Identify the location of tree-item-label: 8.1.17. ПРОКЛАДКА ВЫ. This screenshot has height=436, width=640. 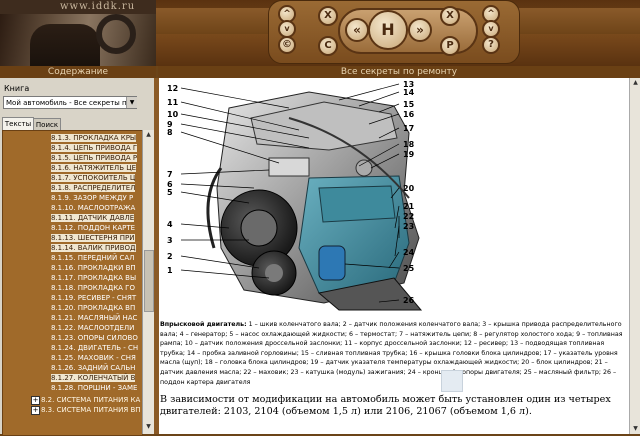
(94, 278).